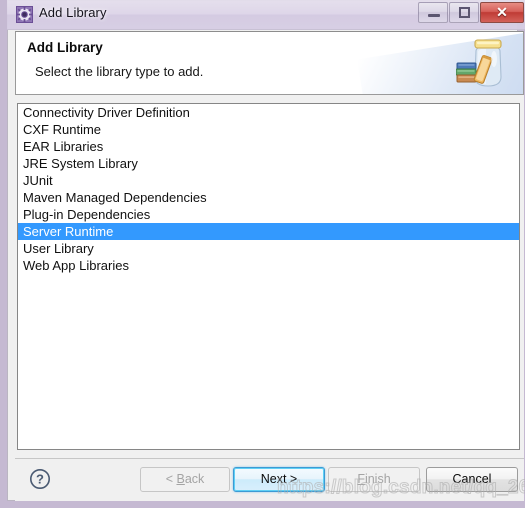  What do you see at coordinates (434, 15) in the screenshot?
I see `minimize-icon` at bounding box center [434, 15].